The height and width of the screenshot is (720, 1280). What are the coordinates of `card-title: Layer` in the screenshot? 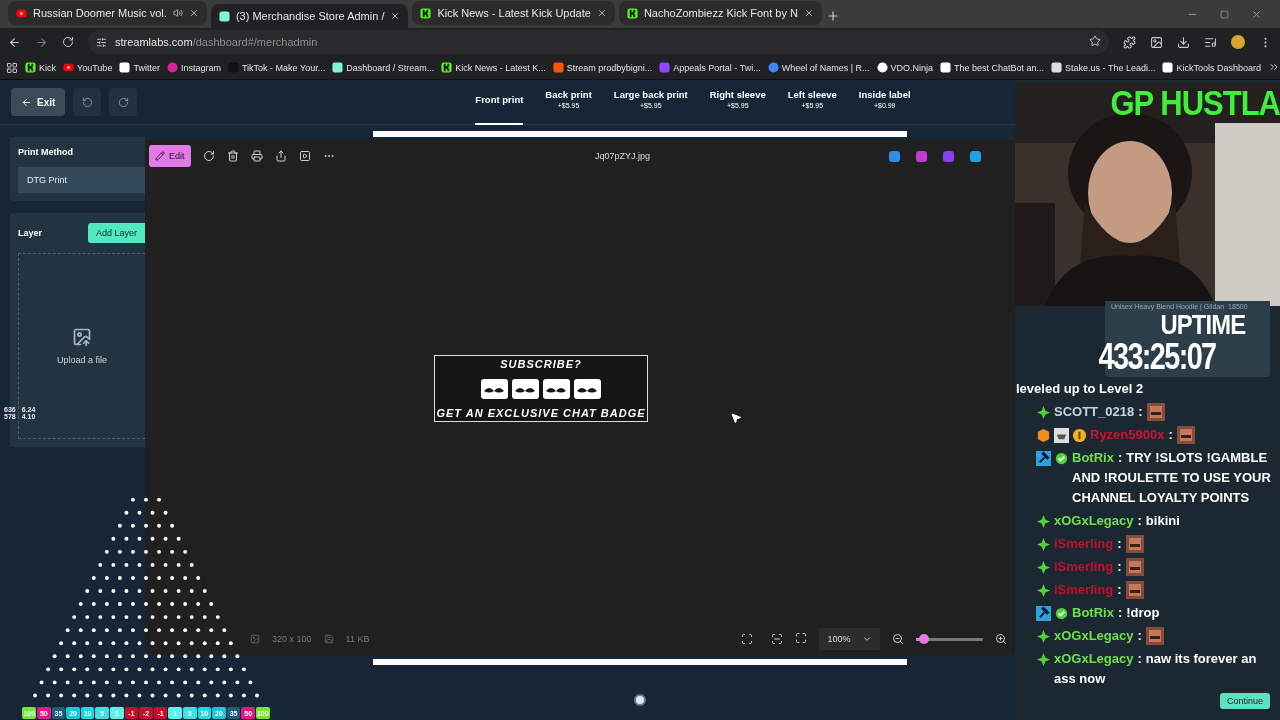 It's located at (30, 233).